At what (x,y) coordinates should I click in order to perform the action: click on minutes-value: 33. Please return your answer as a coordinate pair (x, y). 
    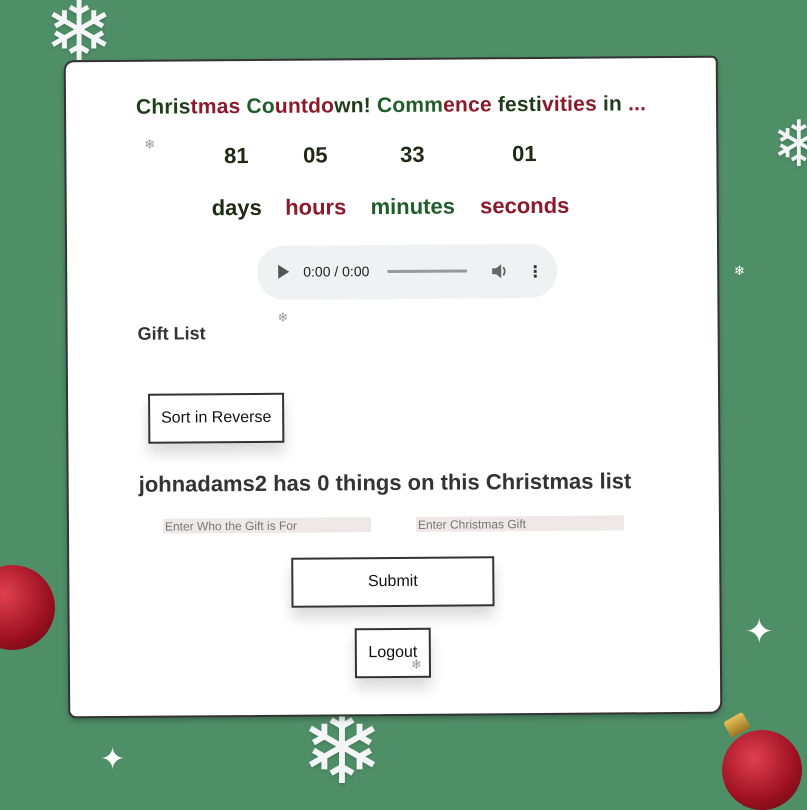
    Looking at the image, I should click on (412, 154).